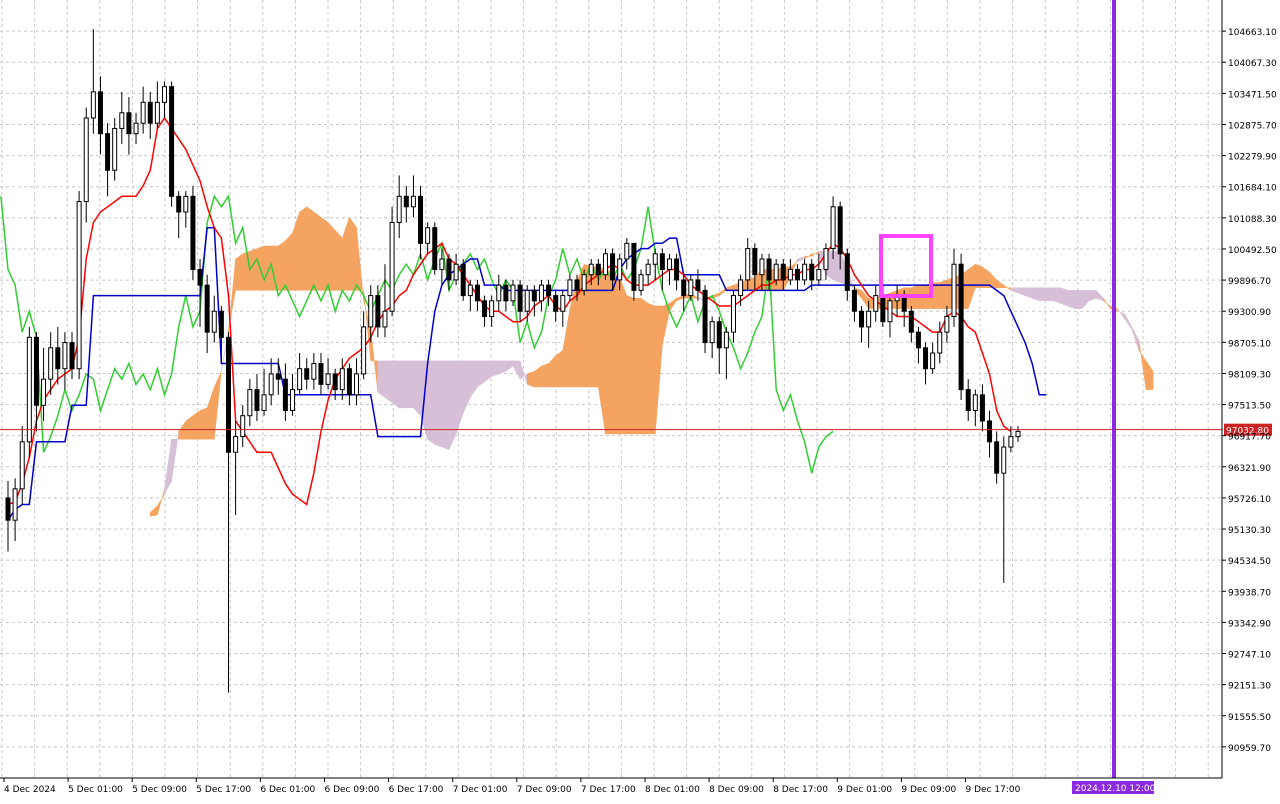  I want to click on x-tick-label: 6 Dec 09:00, so click(352, 790).